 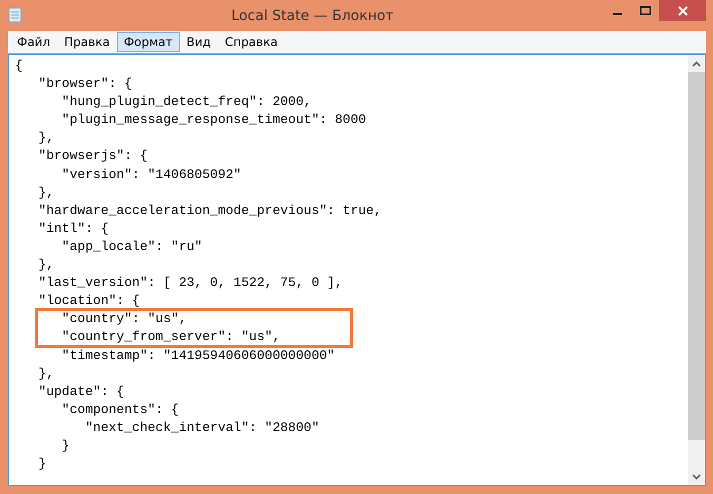 What do you see at coordinates (15, 15) in the screenshot?
I see `notepad-icon` at bounding box center [15, 15].